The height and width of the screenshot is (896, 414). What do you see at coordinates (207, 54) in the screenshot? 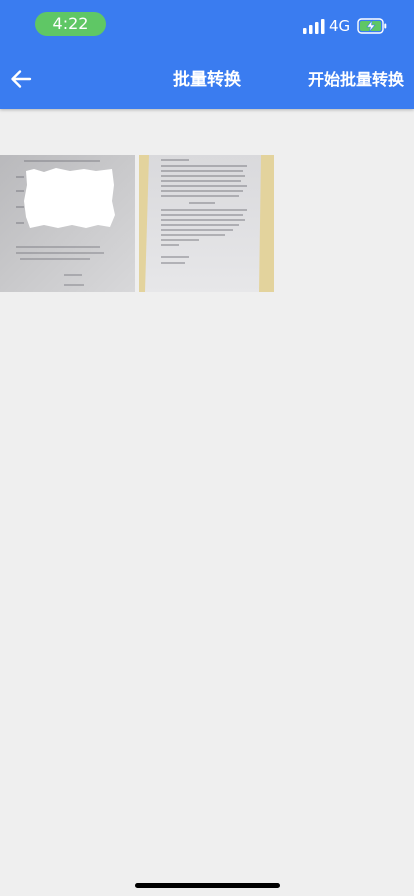
I see `app-header: 4:22 4G 批量转换 开始批量转换` at bounding box center [207, 54].